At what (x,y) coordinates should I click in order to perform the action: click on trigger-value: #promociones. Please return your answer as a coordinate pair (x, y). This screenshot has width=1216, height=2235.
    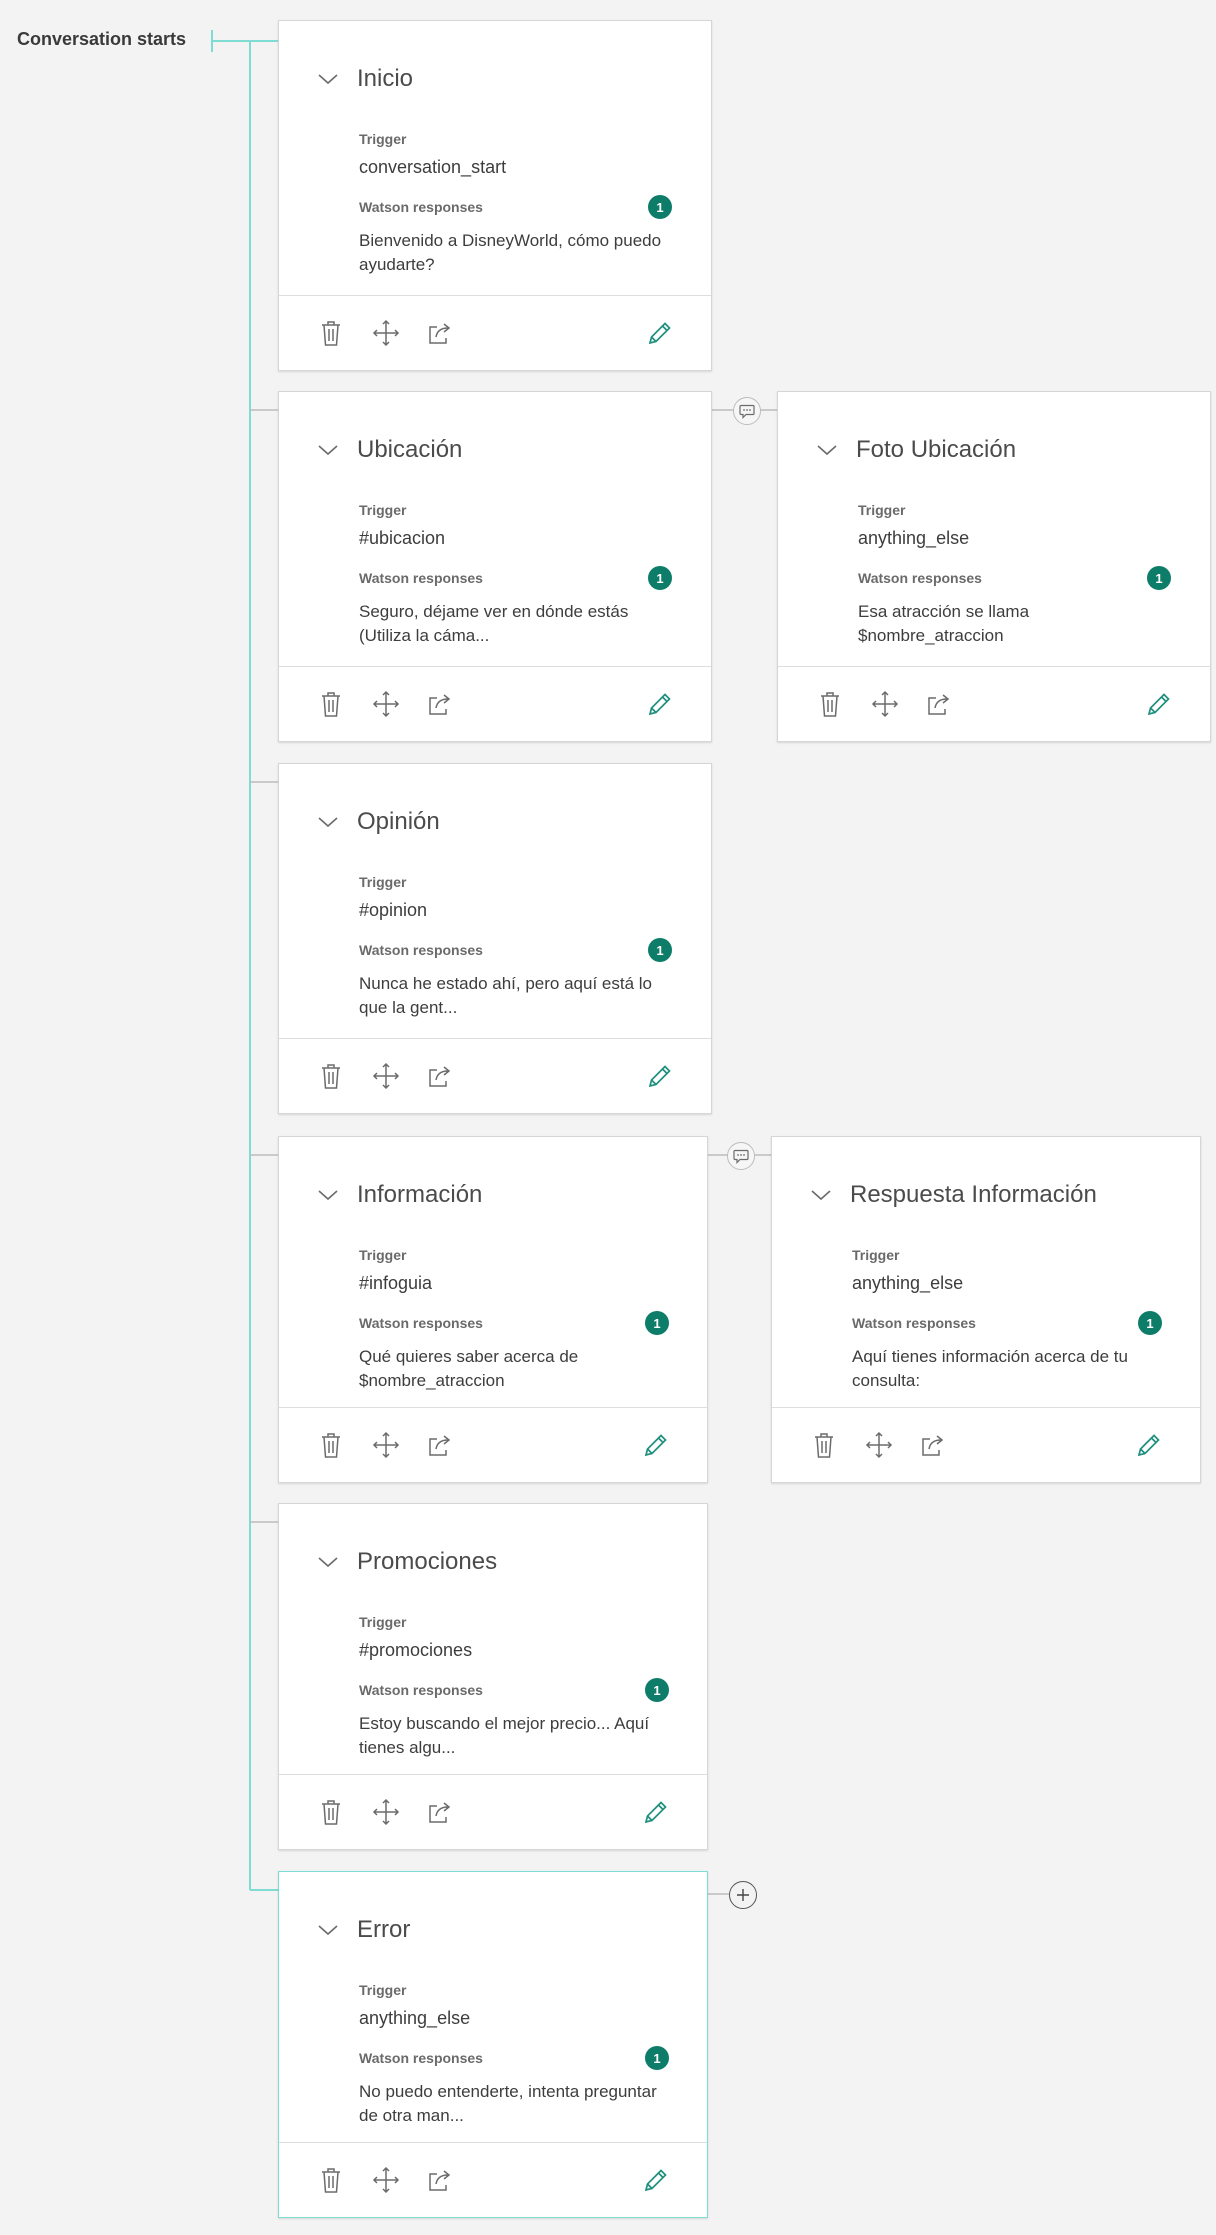
    Looking at the image, I should click on (416, 1650).